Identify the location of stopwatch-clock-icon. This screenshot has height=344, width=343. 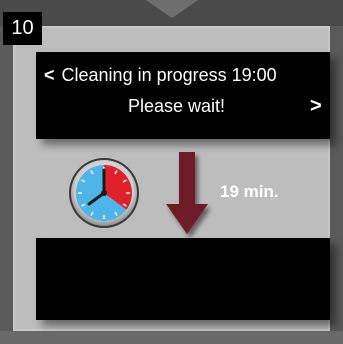
(104, 193).